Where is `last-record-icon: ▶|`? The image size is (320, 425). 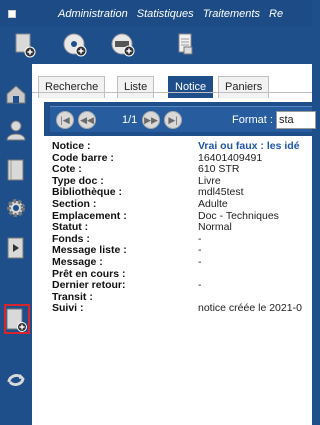 last-record-icon: ▶| is located at coordinates (173, 120).